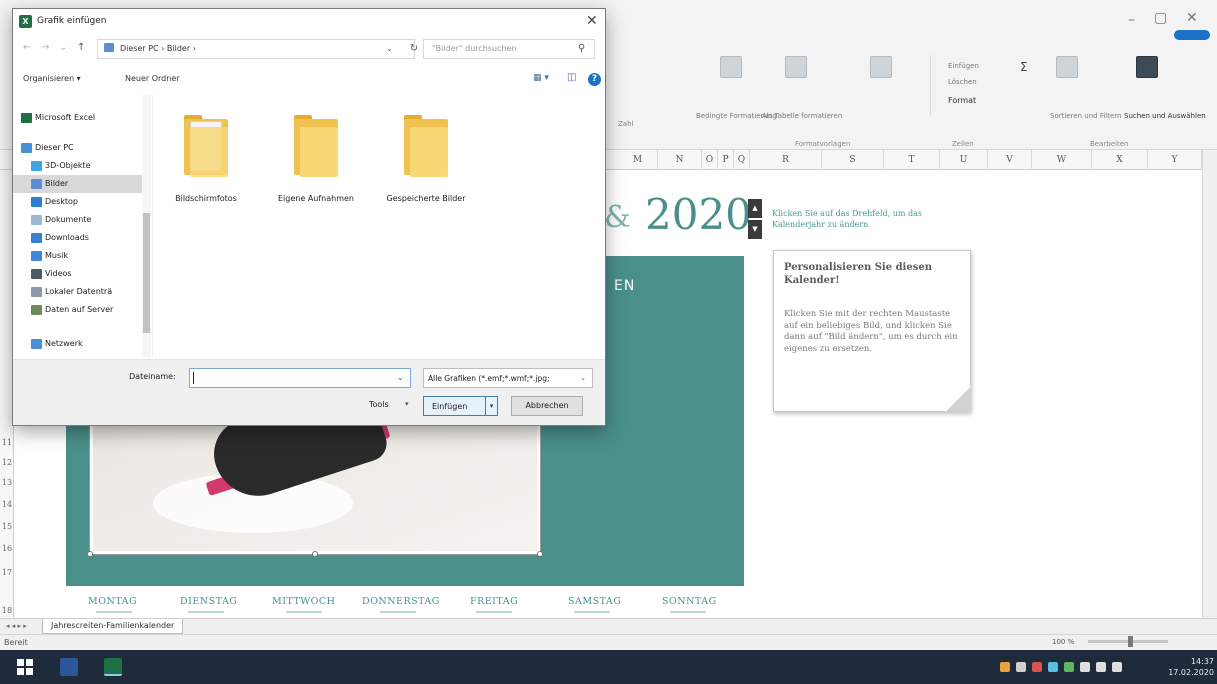 This screenshot has width=1217, height=684. What do you see at coordinates (964, 160) in the screenshot?
I see `column-header: U` at bounding box center [964, 160].